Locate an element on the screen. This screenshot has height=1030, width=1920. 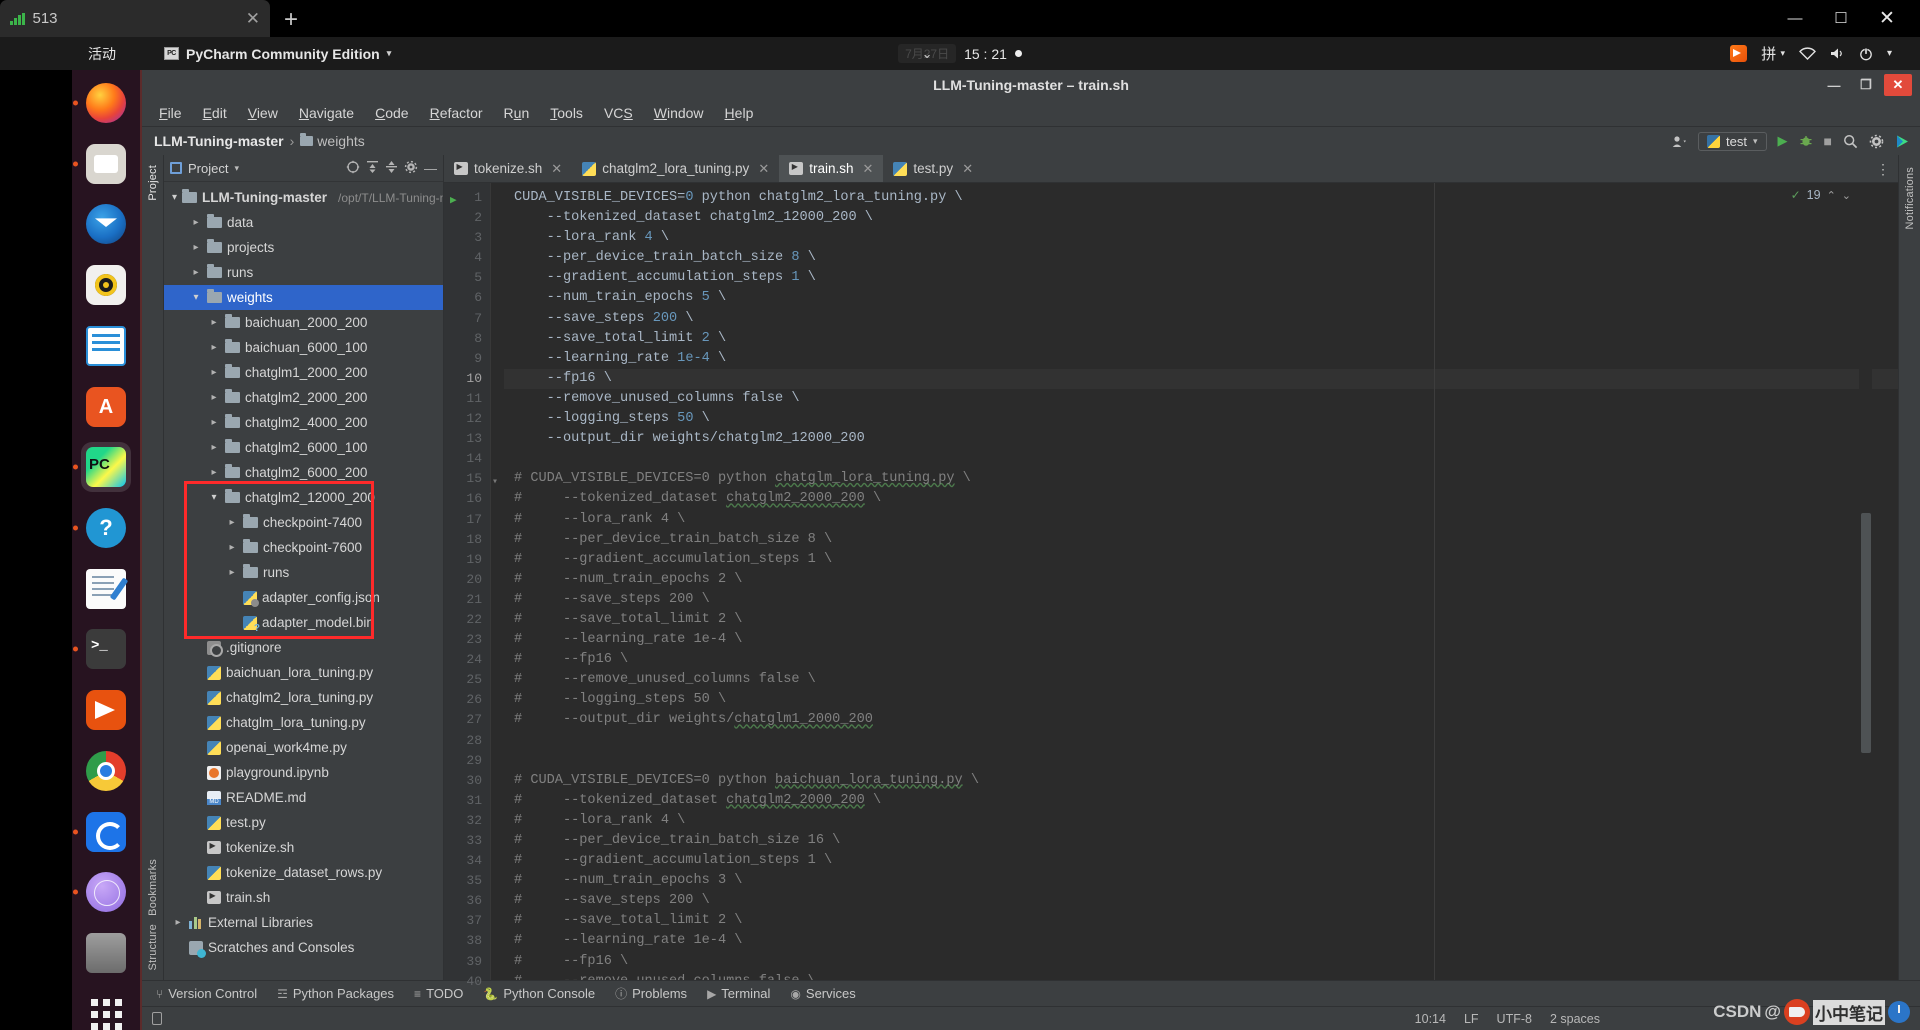
code-line: --remove_unused_columns false \ is located at coordinates (1201, 399).